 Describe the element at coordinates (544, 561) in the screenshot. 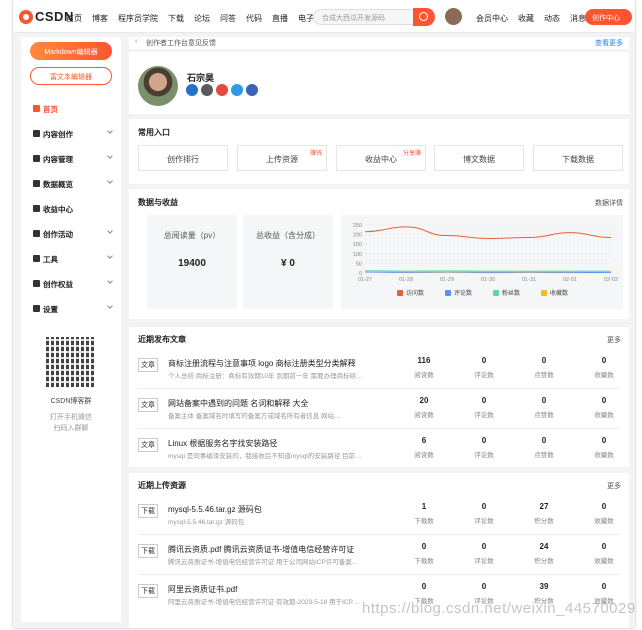

I see `stat-label: 积分数` at that location.